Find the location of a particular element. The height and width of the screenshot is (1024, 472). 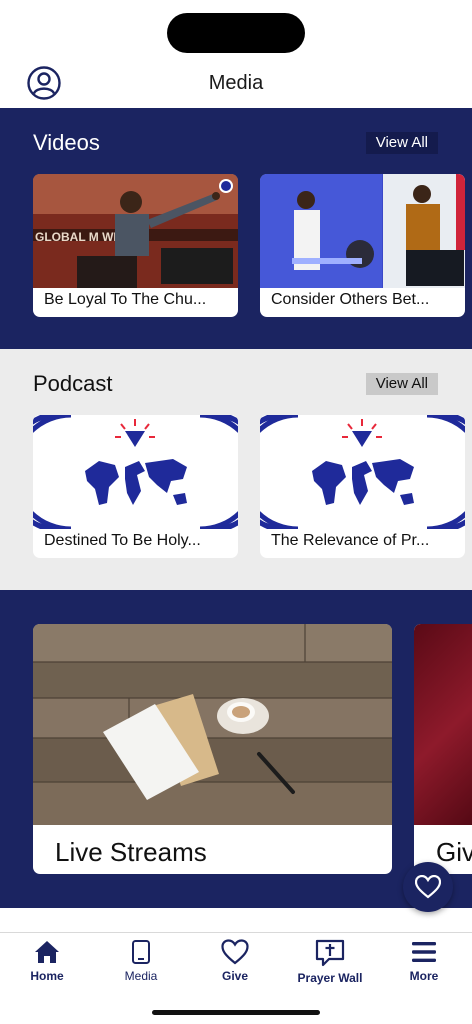

podcast-title: Podcast is located at coordinates (73, 383).